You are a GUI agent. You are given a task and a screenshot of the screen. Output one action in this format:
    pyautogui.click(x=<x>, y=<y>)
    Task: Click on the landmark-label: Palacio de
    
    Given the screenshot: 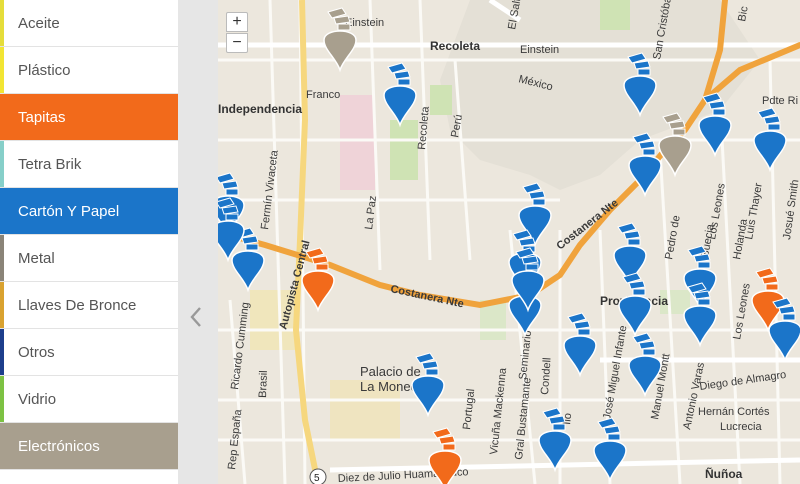 What is the action you would take?
    pyautogui.click(x=390, y=371)
    